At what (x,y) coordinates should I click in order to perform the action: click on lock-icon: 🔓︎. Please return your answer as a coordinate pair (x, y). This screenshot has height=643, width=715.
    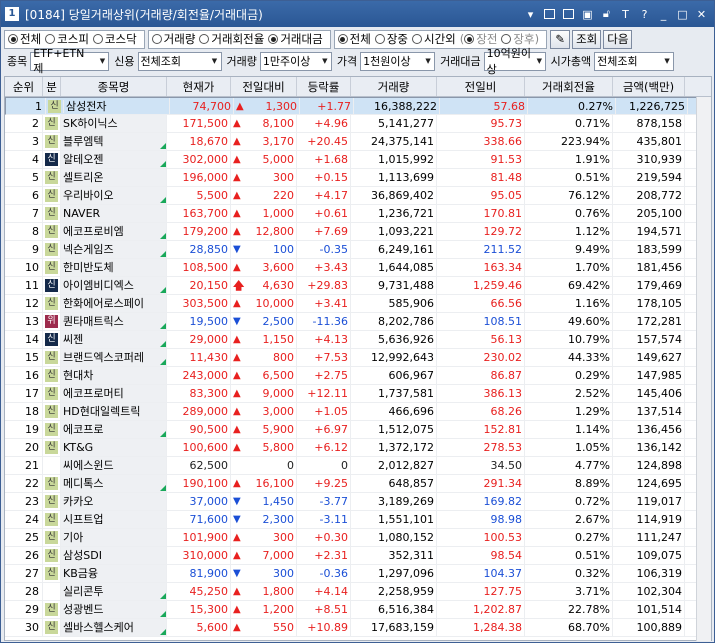
    Looking at the image, I should click on (606, 14).